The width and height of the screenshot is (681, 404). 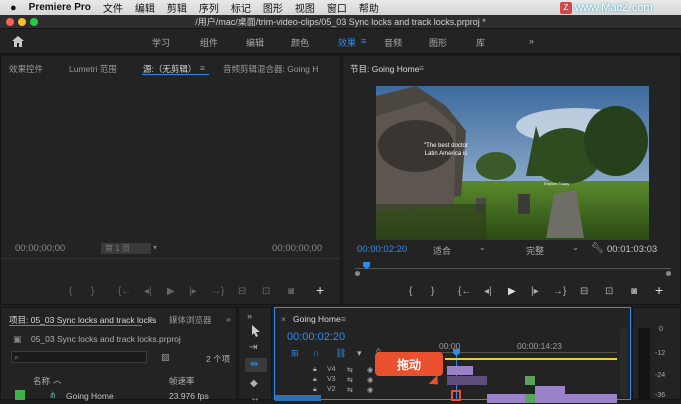 I want to click on tab-audio-clip-mixer: 音频剪辑混合器: Going H, so click(x=270, y=69).